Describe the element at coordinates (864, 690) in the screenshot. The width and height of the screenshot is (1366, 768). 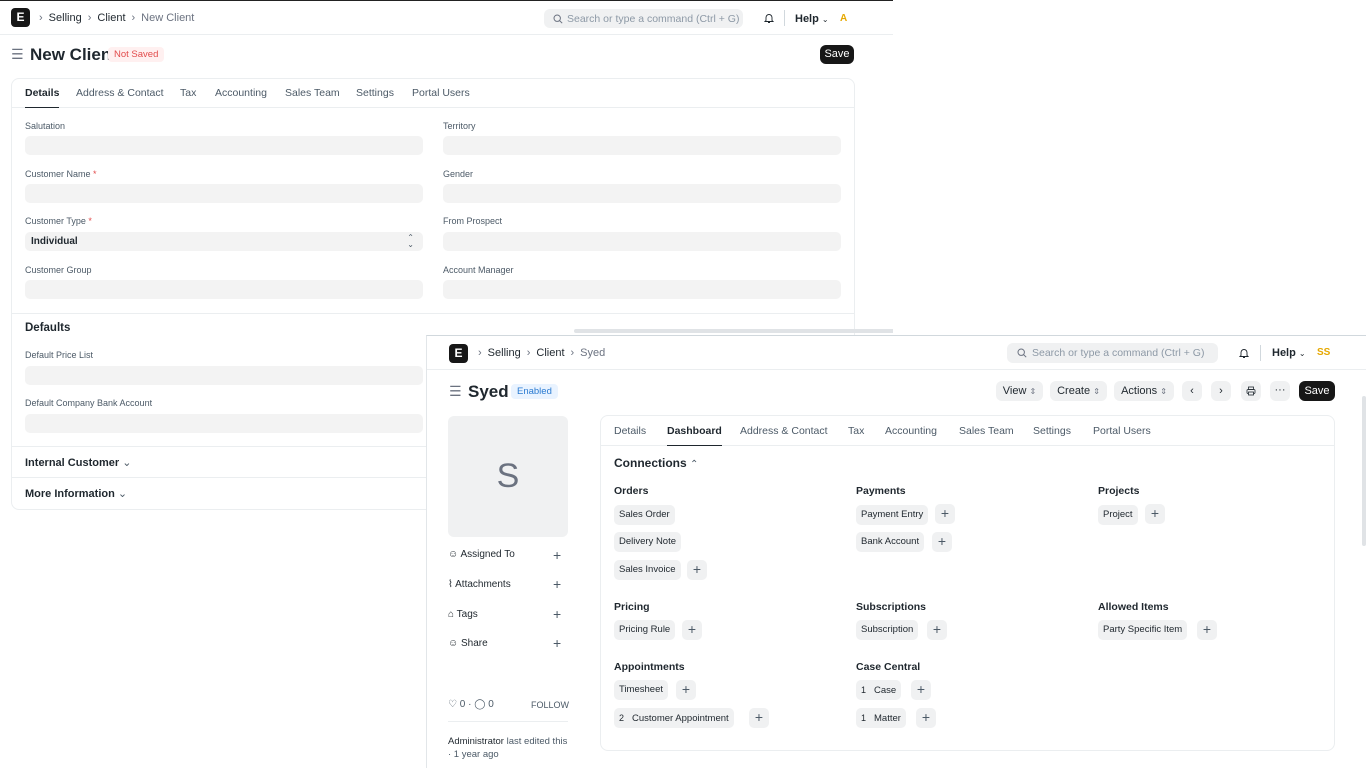
I see `count-badge: 1` at that location.